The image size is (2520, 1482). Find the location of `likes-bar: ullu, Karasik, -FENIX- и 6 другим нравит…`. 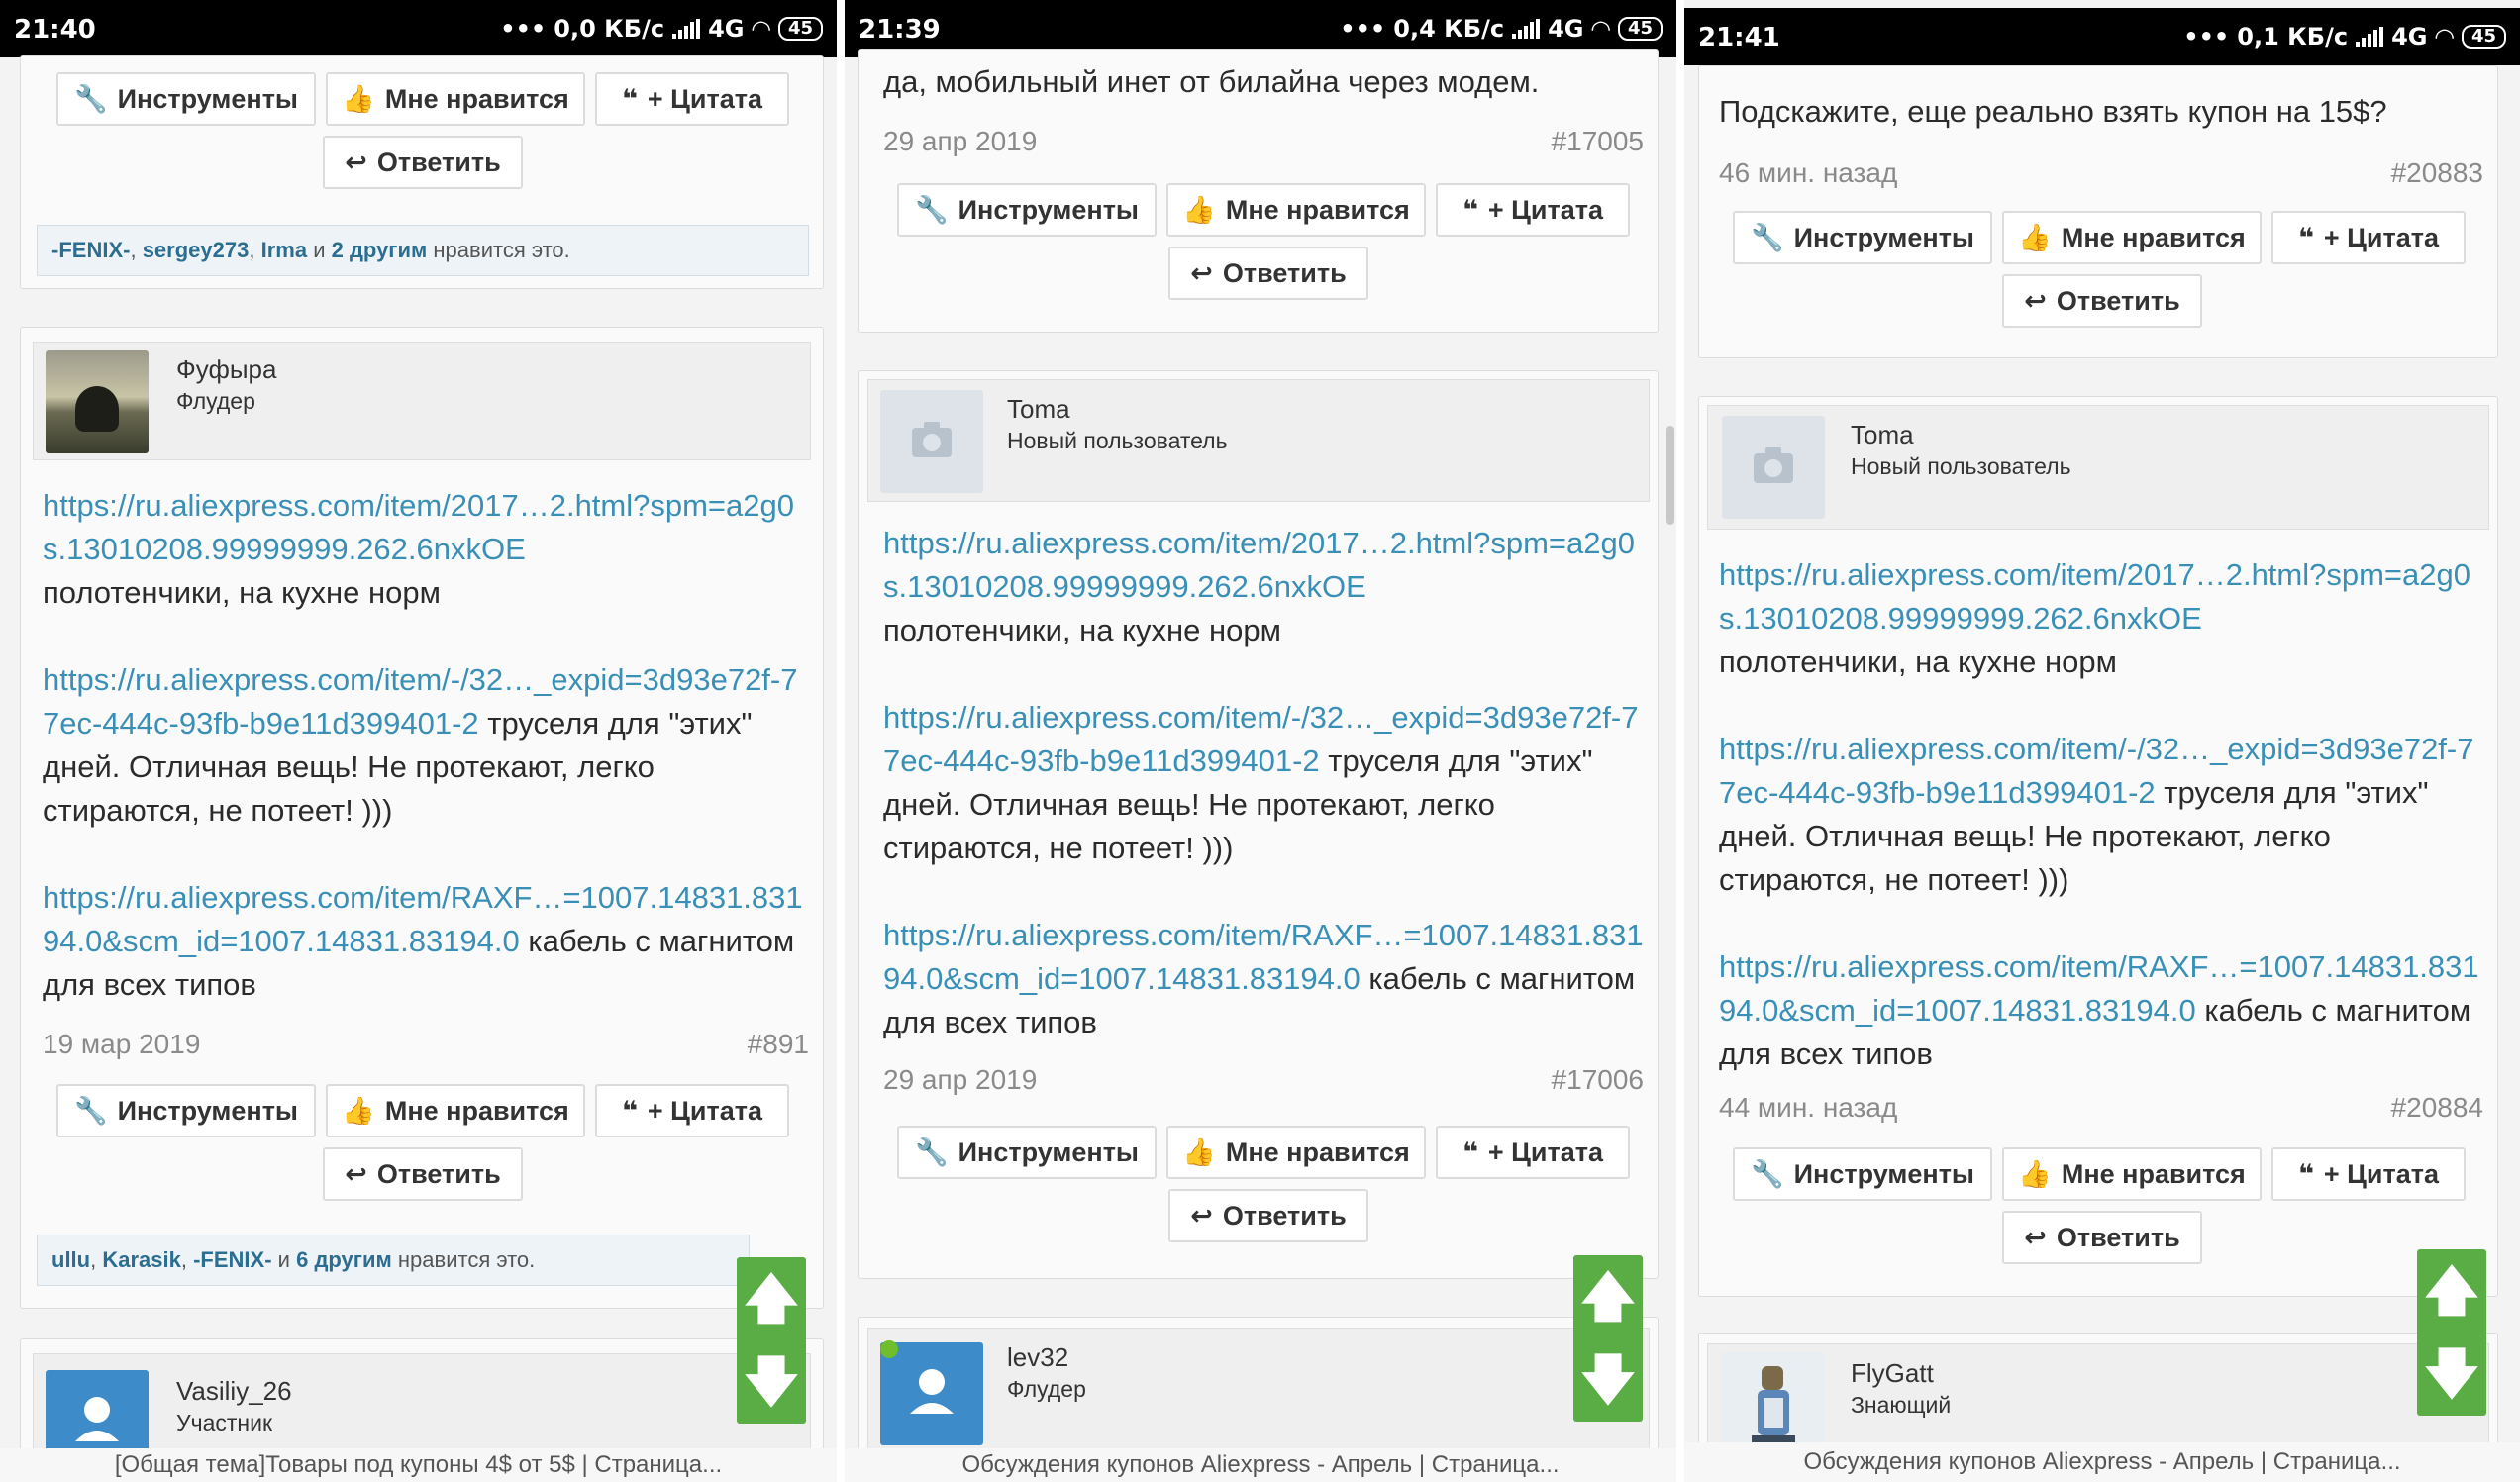

likes-bar: ullu, Karasik, -FENIX- и 6 другим нравит… is located at coordinates (393, 1260).